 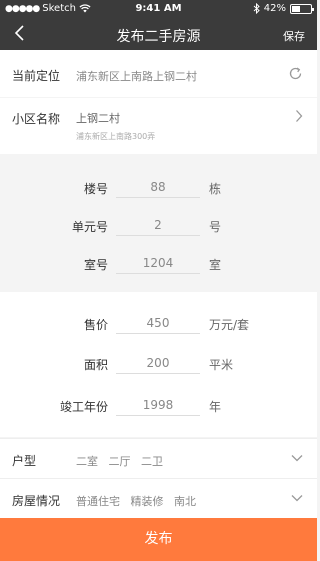 I want to click on page-title: 发布二手房源, so click(x=158, y=37).